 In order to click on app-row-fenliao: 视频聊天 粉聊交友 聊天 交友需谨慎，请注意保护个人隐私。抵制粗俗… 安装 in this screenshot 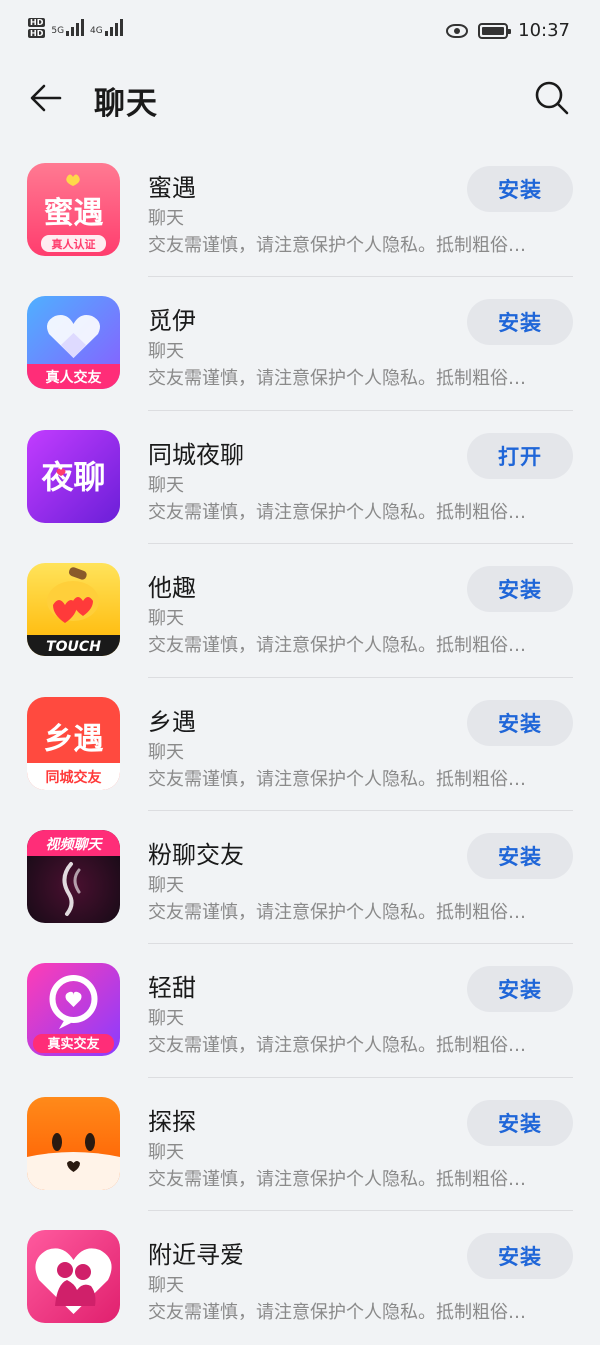, I will do `click(300, 878)`.